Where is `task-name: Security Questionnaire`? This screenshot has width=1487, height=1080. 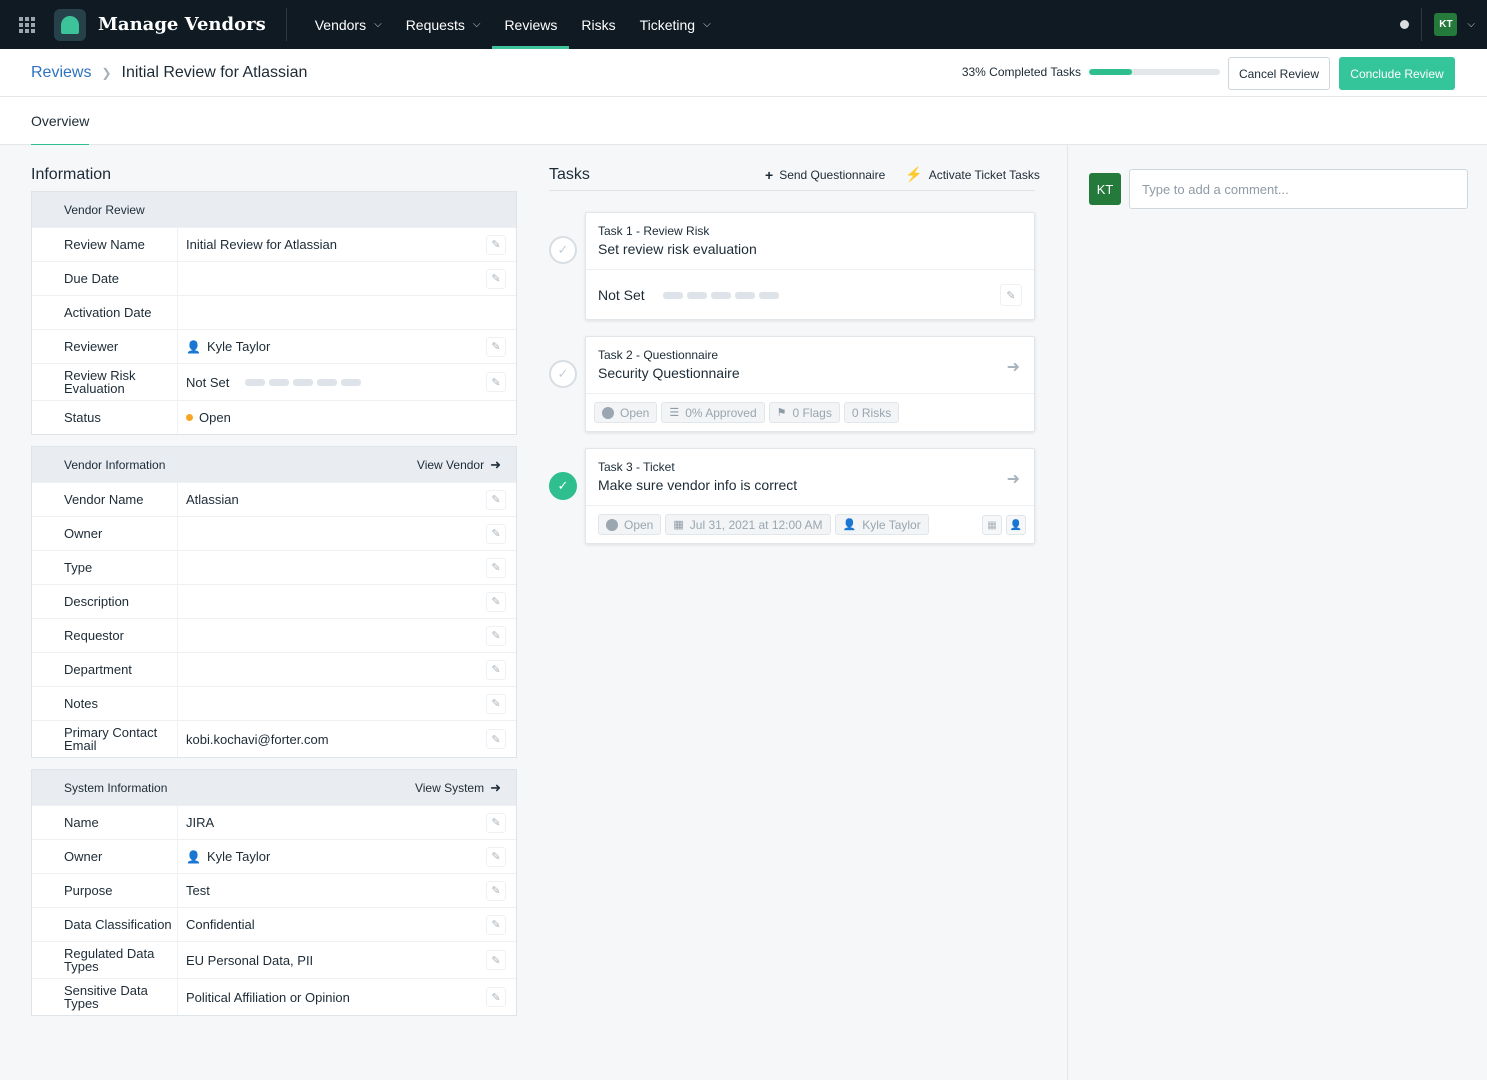 task-name: Security Questionnaire is located at coordinates (669, 373).